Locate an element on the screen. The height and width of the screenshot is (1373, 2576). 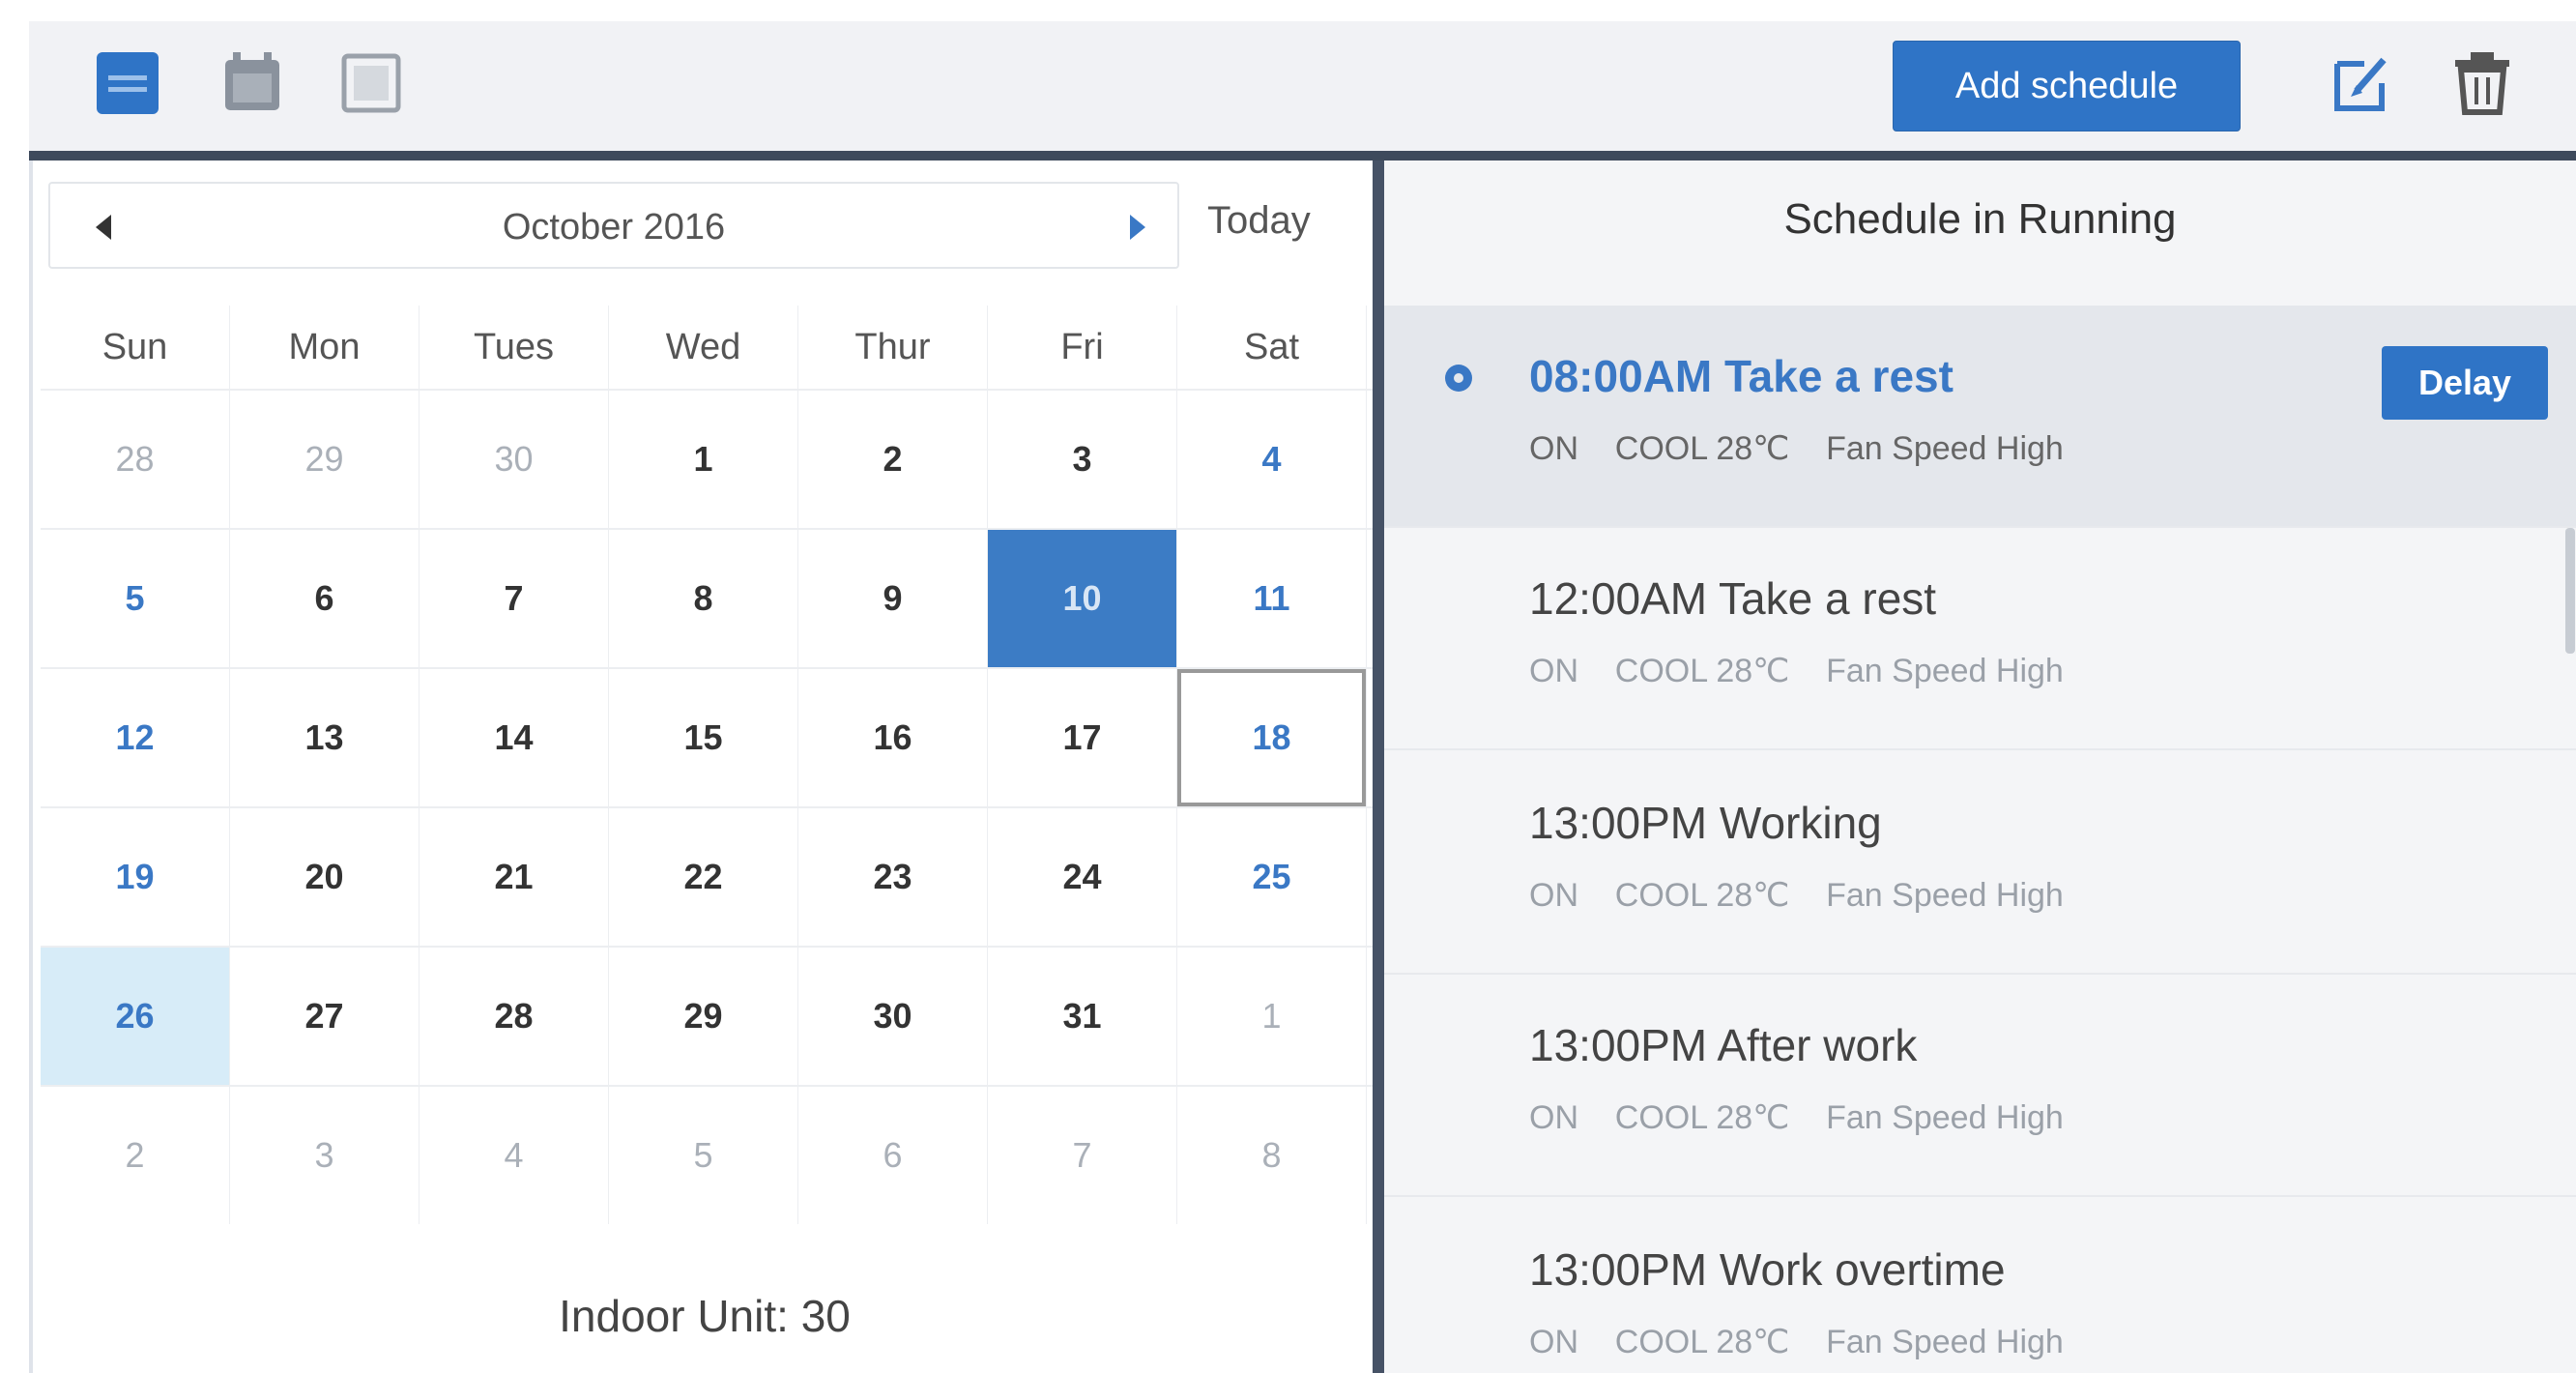
weekday-label: Mon is located at coordinates (325, 348).